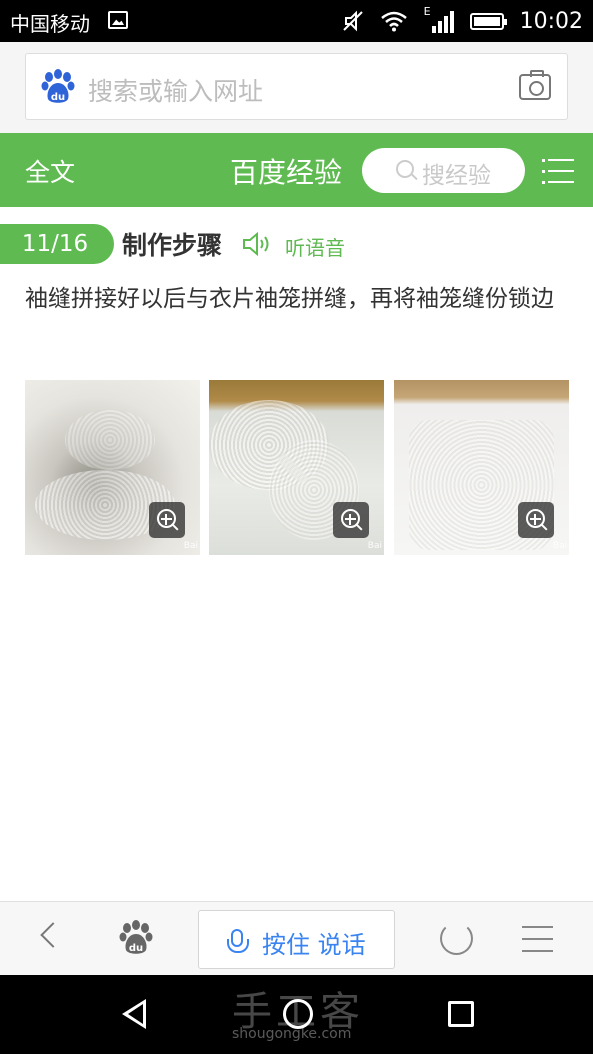  Describe the element at coordinates (461, 1014) in the screenshot. I see `nav-recent-apps-icon` at that location.